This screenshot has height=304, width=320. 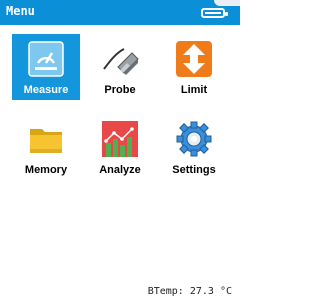 I want to click on battery-full-icon, so click(x=214, y=13).